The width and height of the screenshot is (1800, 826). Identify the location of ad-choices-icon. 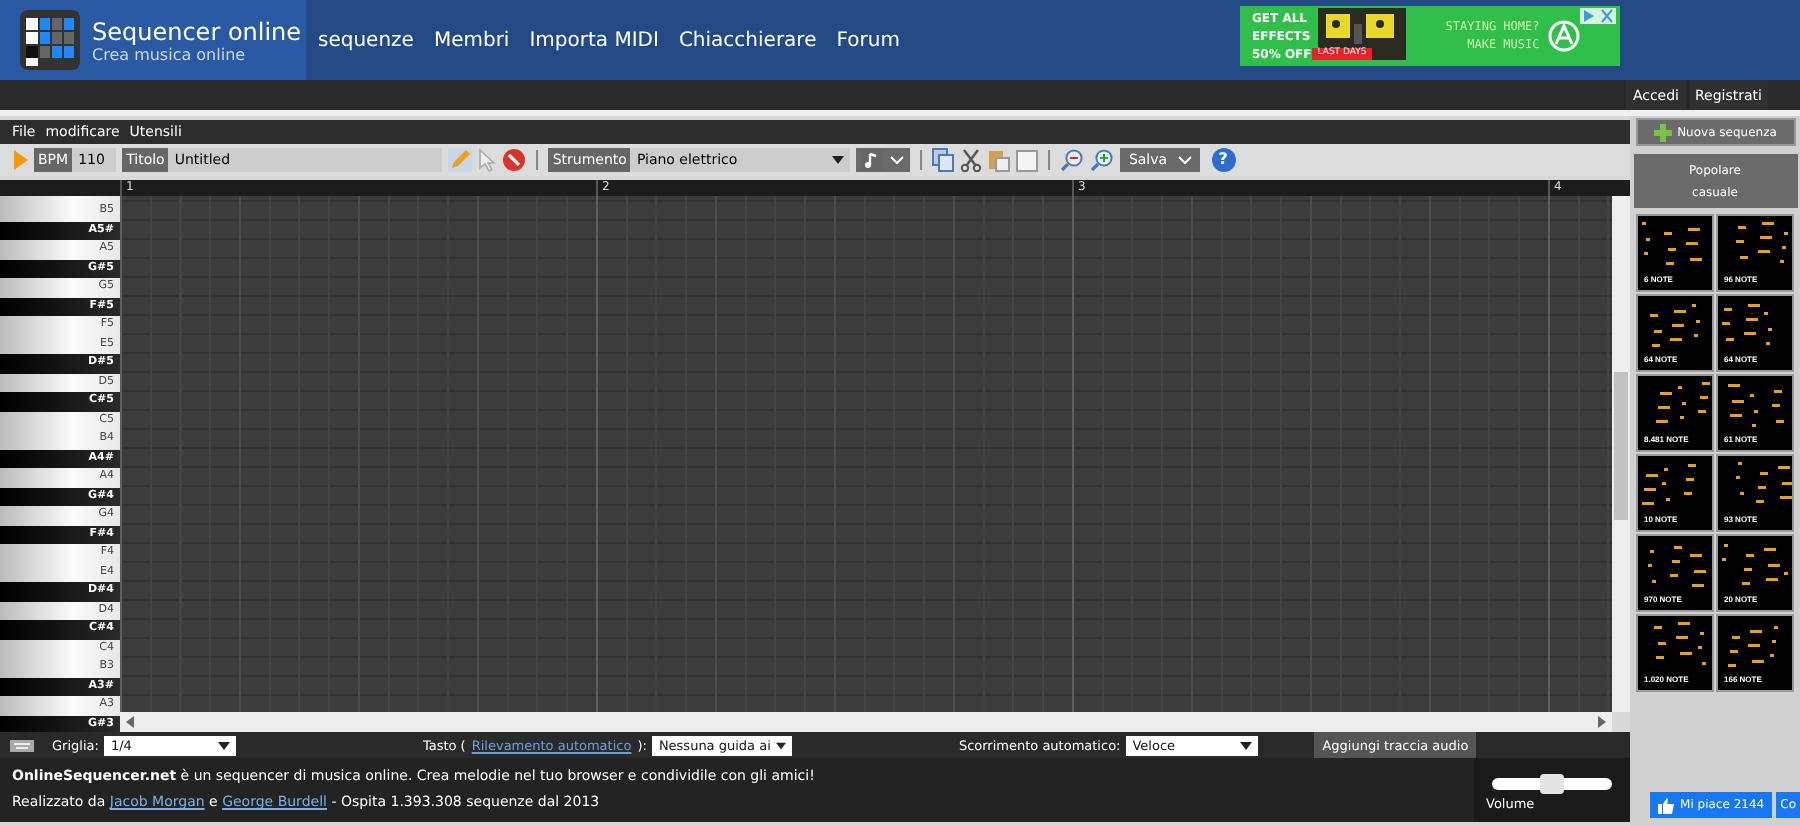
(1598, 16).